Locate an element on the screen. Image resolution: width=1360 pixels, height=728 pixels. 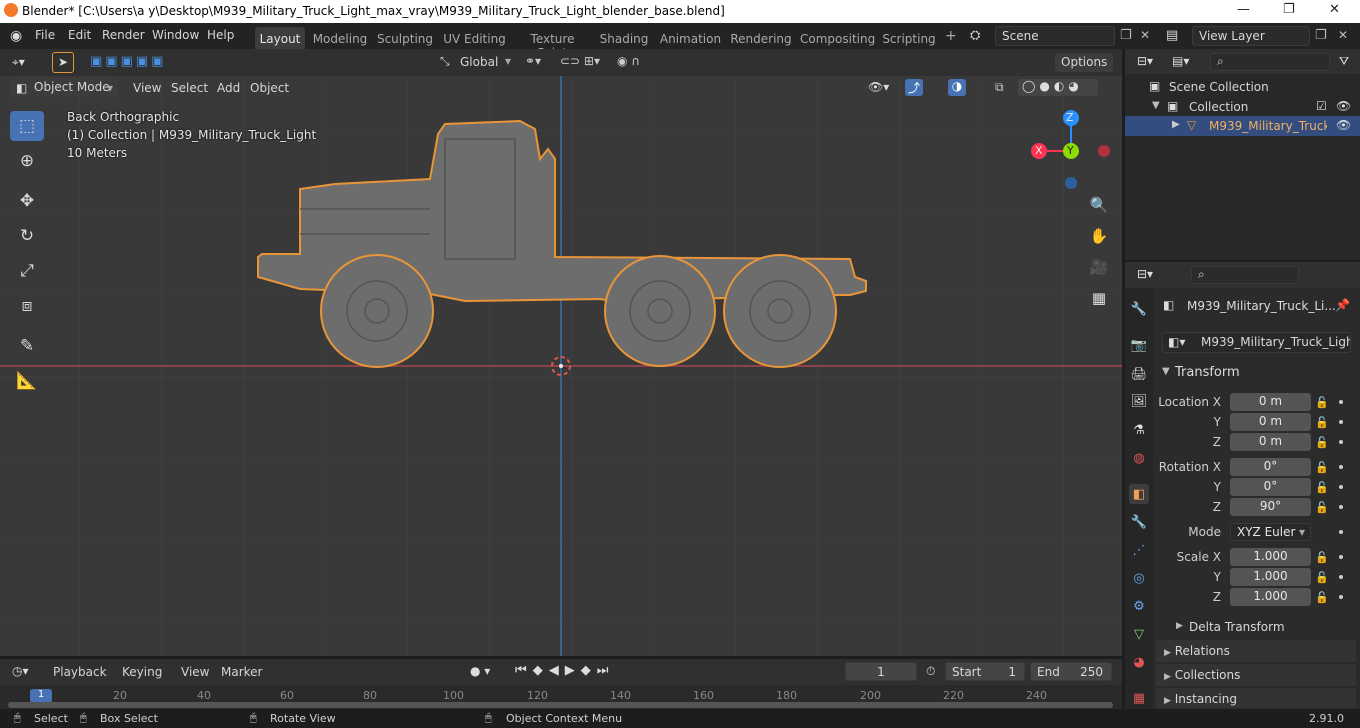
material-tab-icon: ◕ is located at coordinates (1139, 662).